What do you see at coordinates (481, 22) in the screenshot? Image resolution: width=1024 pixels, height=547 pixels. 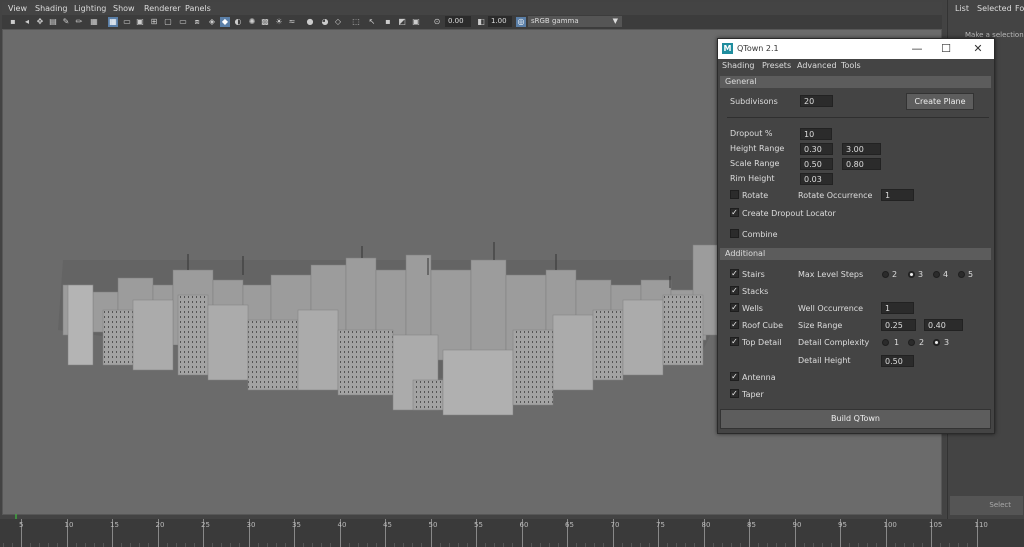 I see `gamma-reset-icon: ◧` at bounding box center [481, 22].